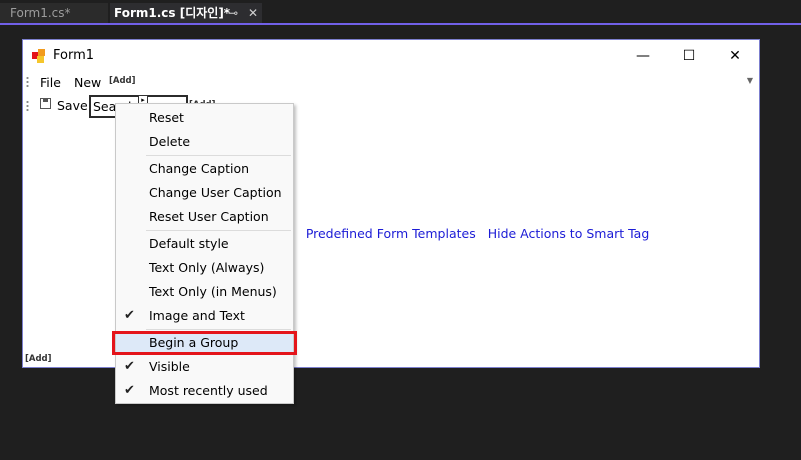 The height and width of the screenshot is (460, 801). I want to click on tab-form1-designer: Form1.cs [디자인]* ⊸ ✕, so click(186, 13).